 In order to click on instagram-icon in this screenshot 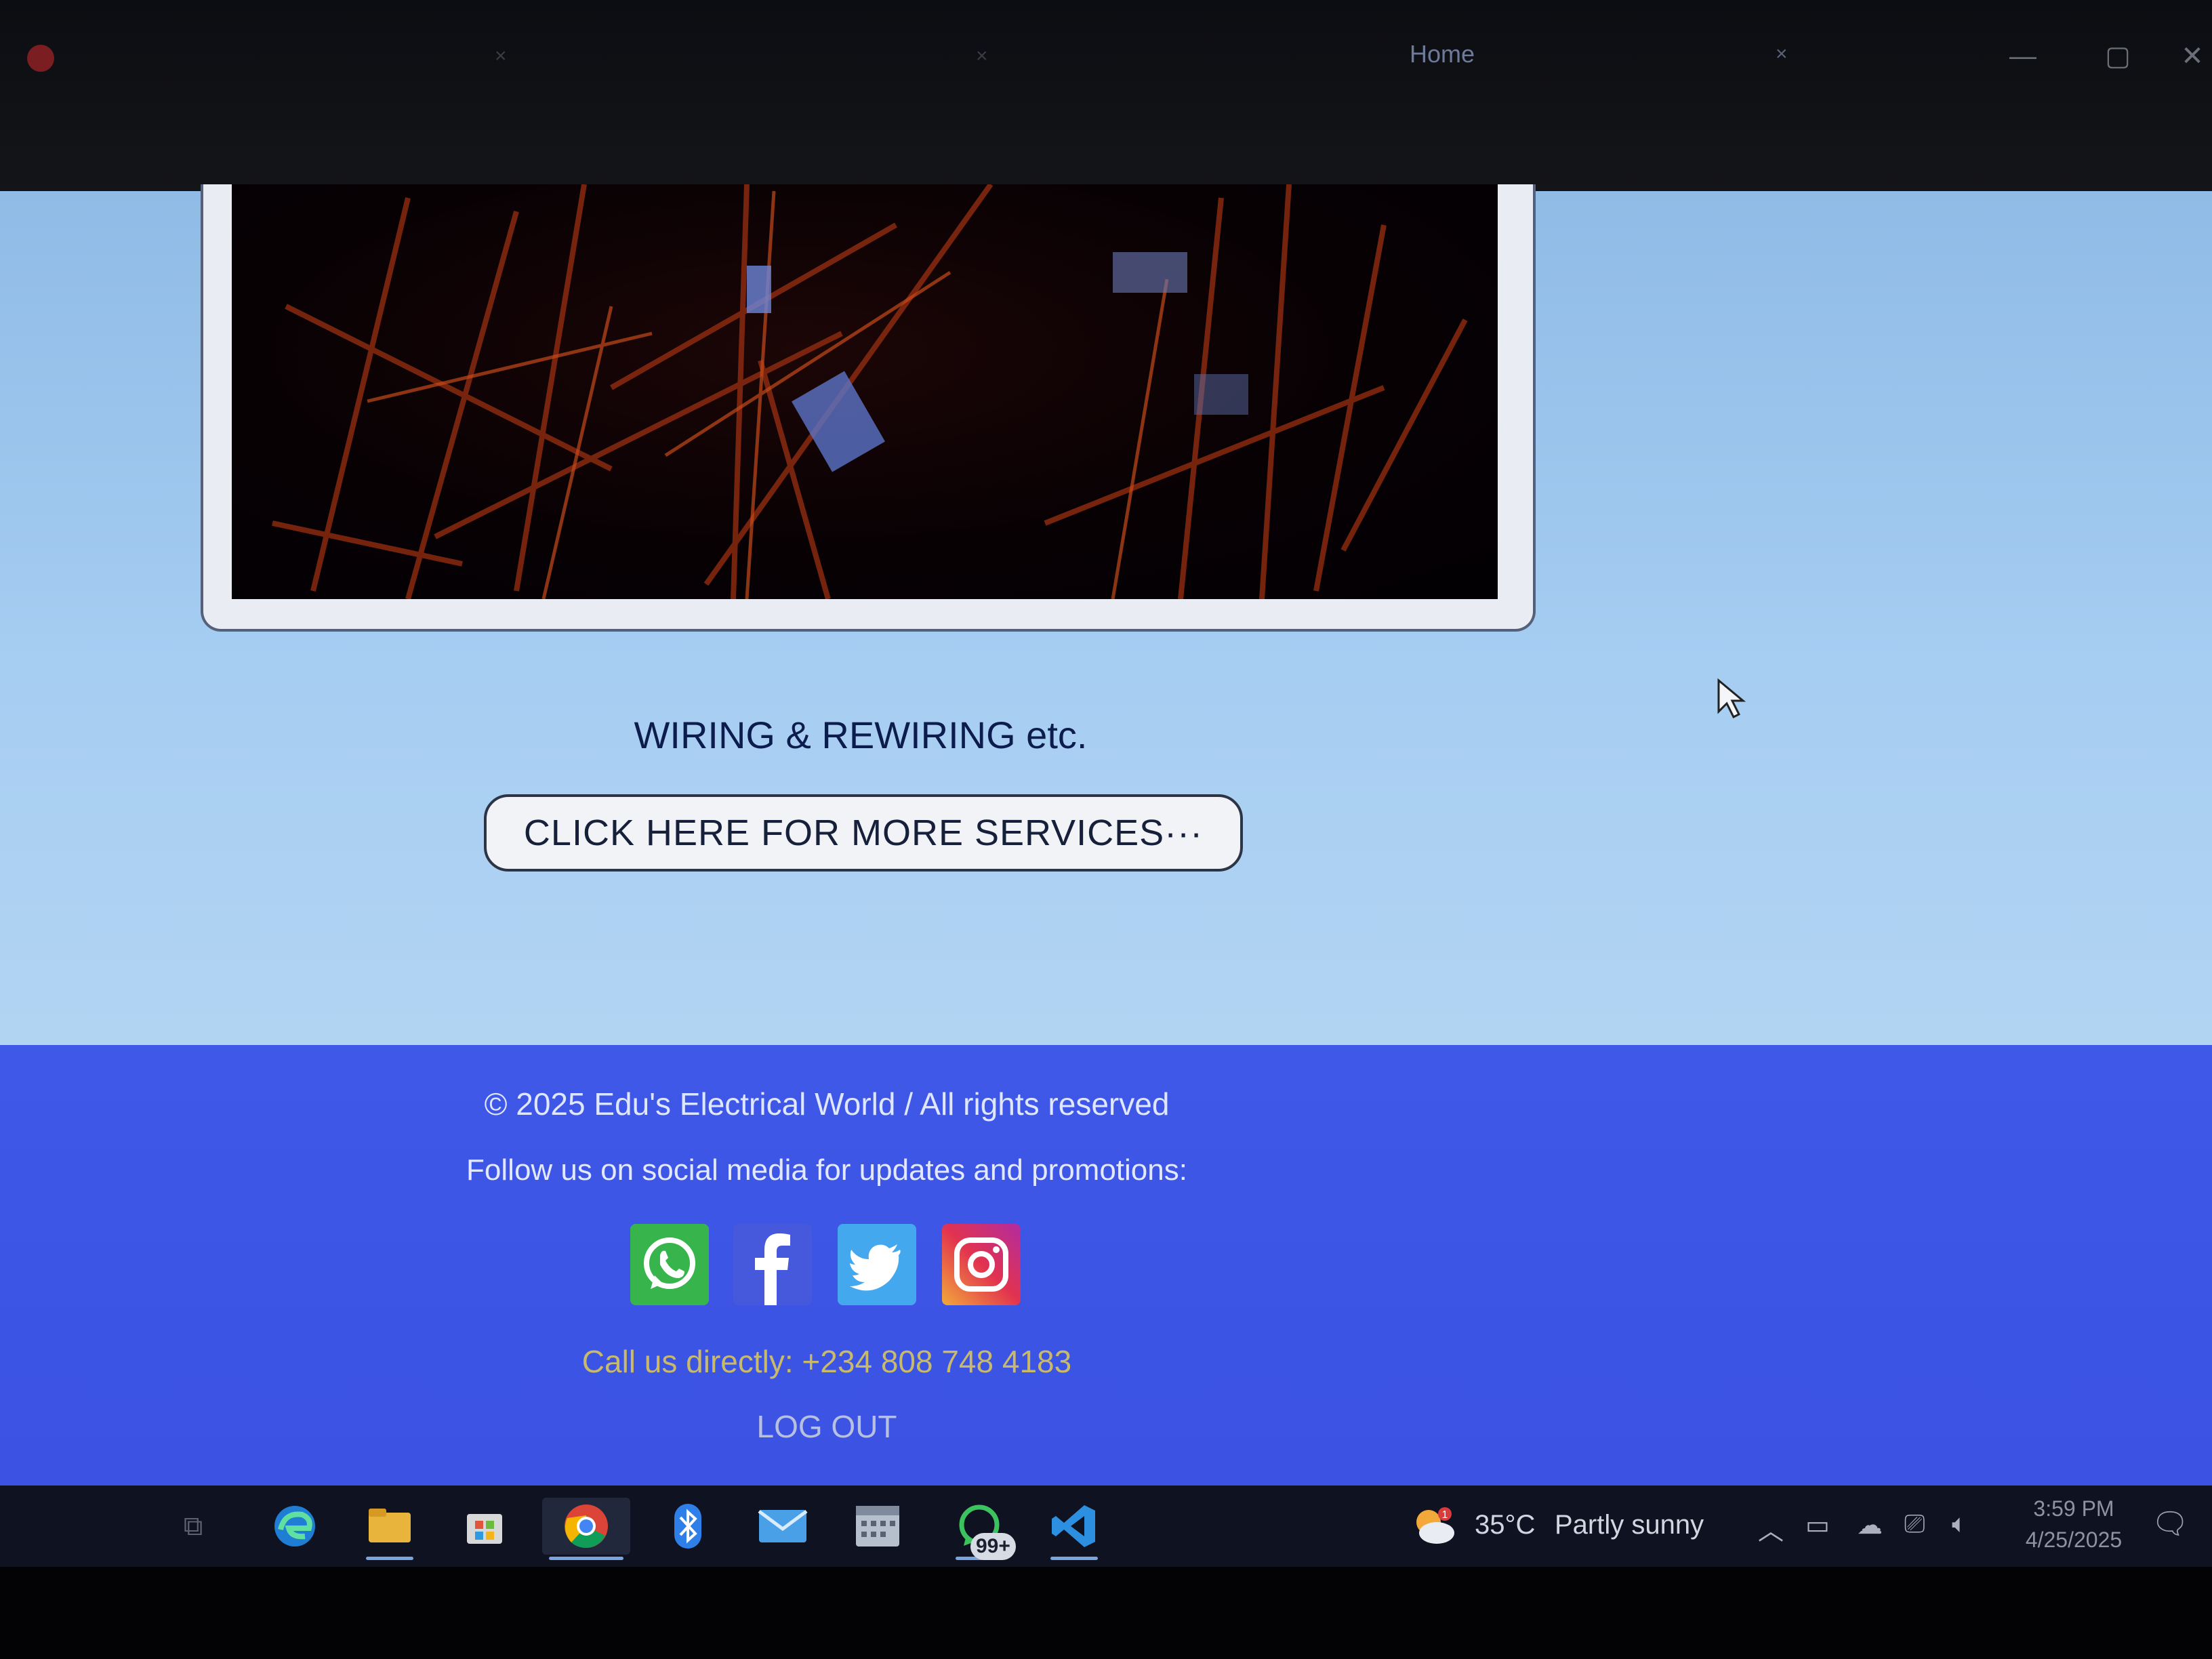, I will do `click(981, 1264)`.